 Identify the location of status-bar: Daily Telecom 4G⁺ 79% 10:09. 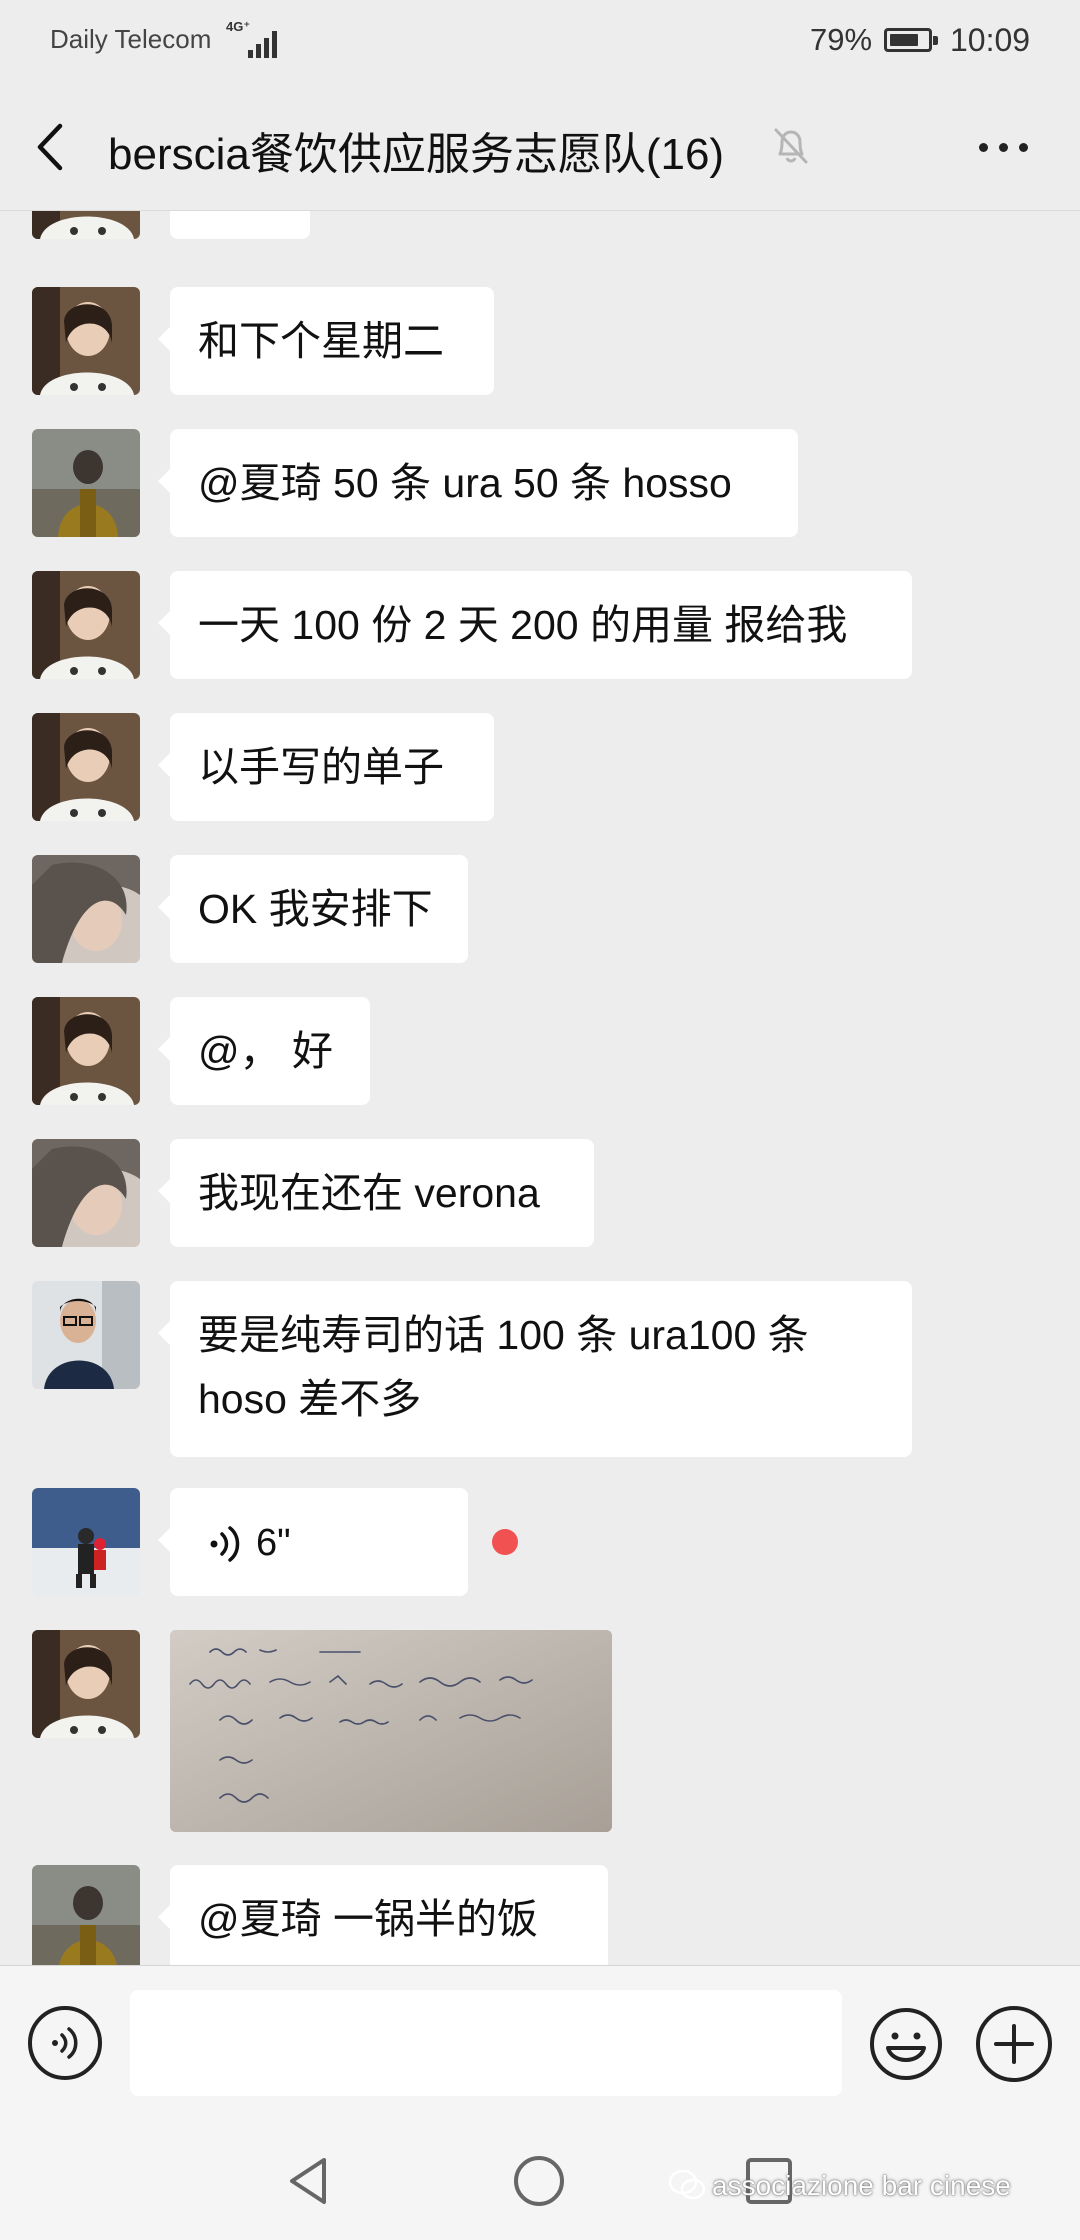
(540, 40).